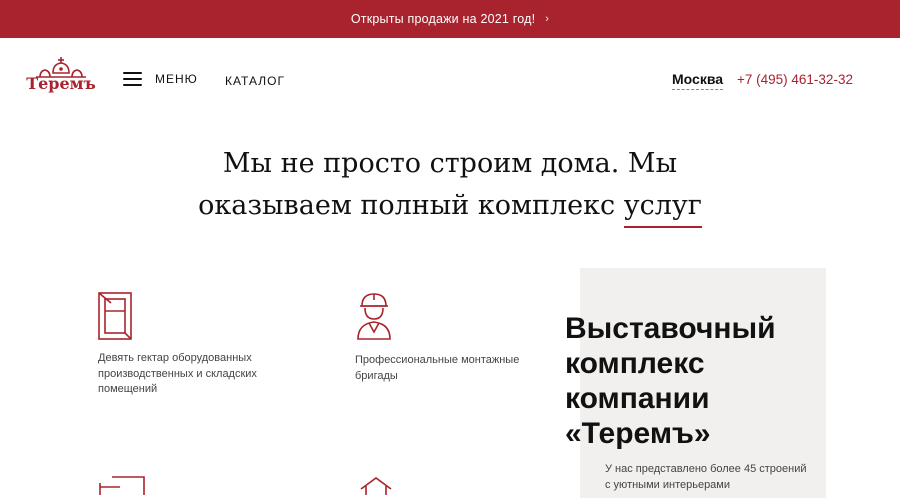 The width and height of the screenshot is (900, 498). What do you see at coordinates (670, 381) in the screenshot?
I see `expo-title: Выставочный комплекс компании «Теремъ»` at bounding box center [670, 381].